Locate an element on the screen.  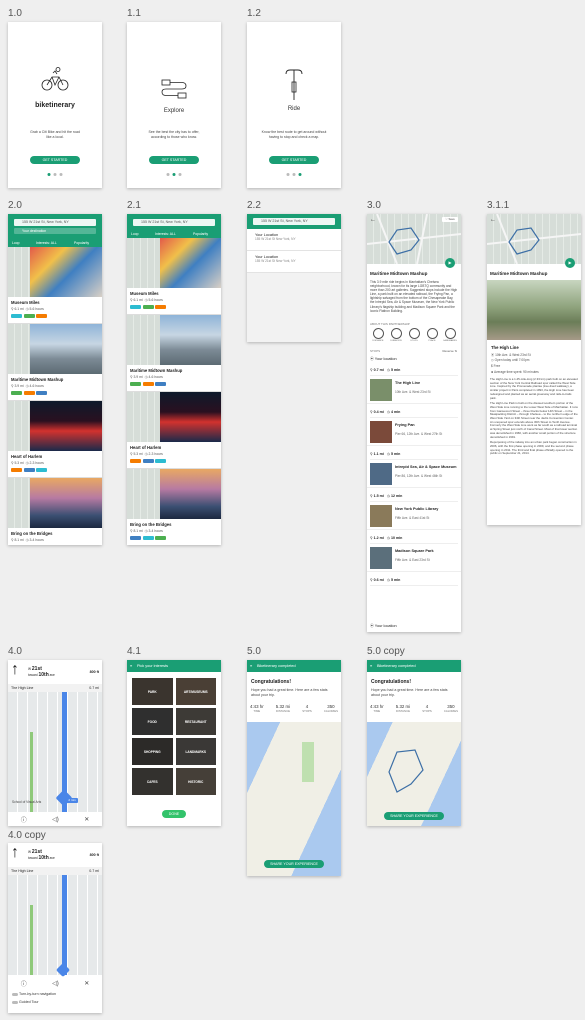
interest-tile: FOOD is located at coordinates (152, 721).